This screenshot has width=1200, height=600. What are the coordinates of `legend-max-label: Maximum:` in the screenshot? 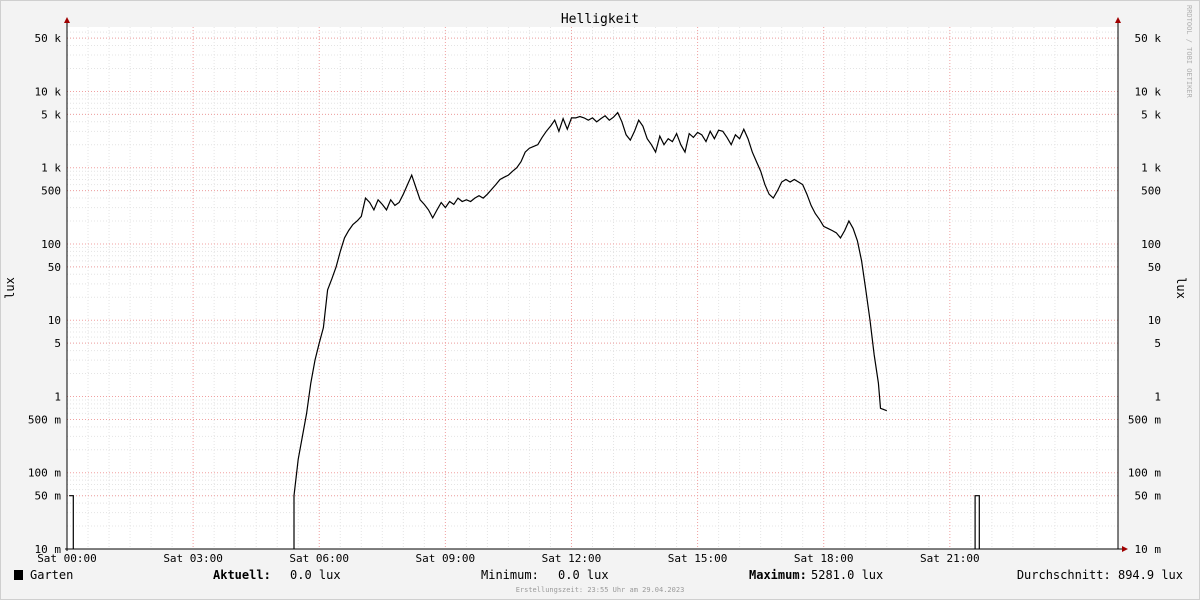 It's located at (778, 575).